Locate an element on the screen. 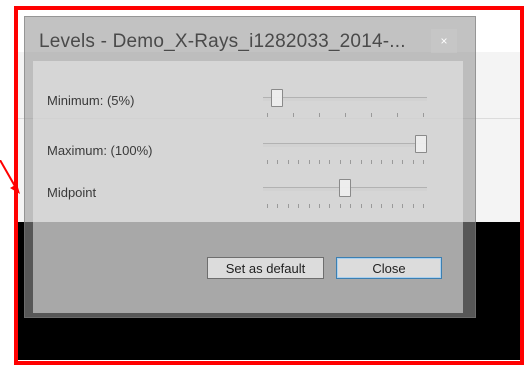 The width and height of the screenshot is (528, 367). maximum-slider-track is located at coordinates (345, 145).